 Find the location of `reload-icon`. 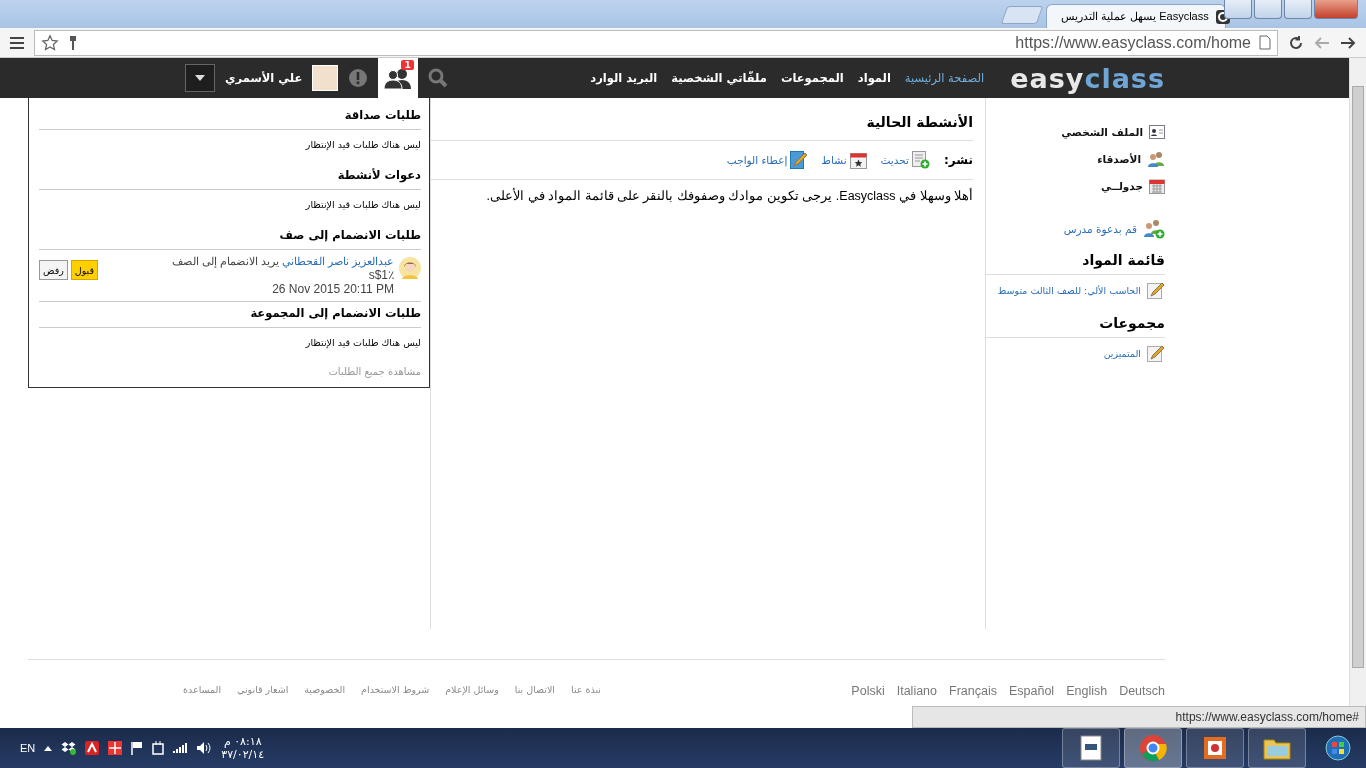

reload-icon is located at coordinates (1296, 42).